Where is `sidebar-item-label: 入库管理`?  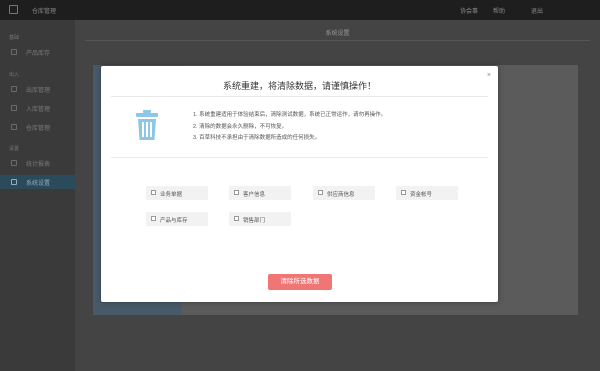
sidebar-item-label: 入库管理 is located at coordinates (38, 110).